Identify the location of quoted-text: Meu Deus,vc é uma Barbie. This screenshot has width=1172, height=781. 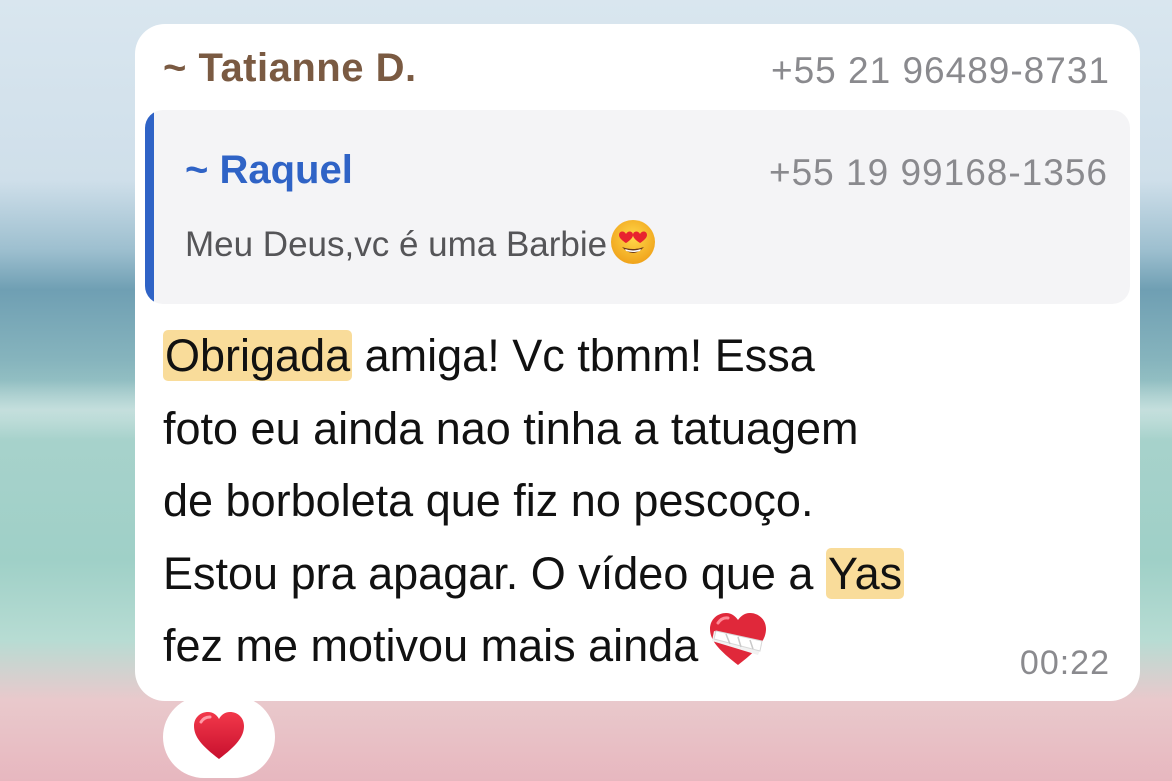
(421, 242).